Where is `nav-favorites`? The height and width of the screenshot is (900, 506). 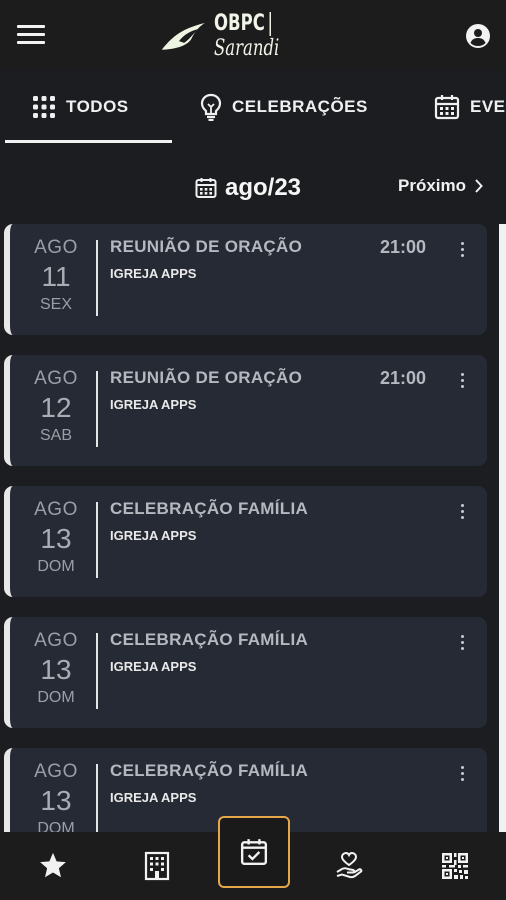 nav-favorites is located at coordinates (53, 866).